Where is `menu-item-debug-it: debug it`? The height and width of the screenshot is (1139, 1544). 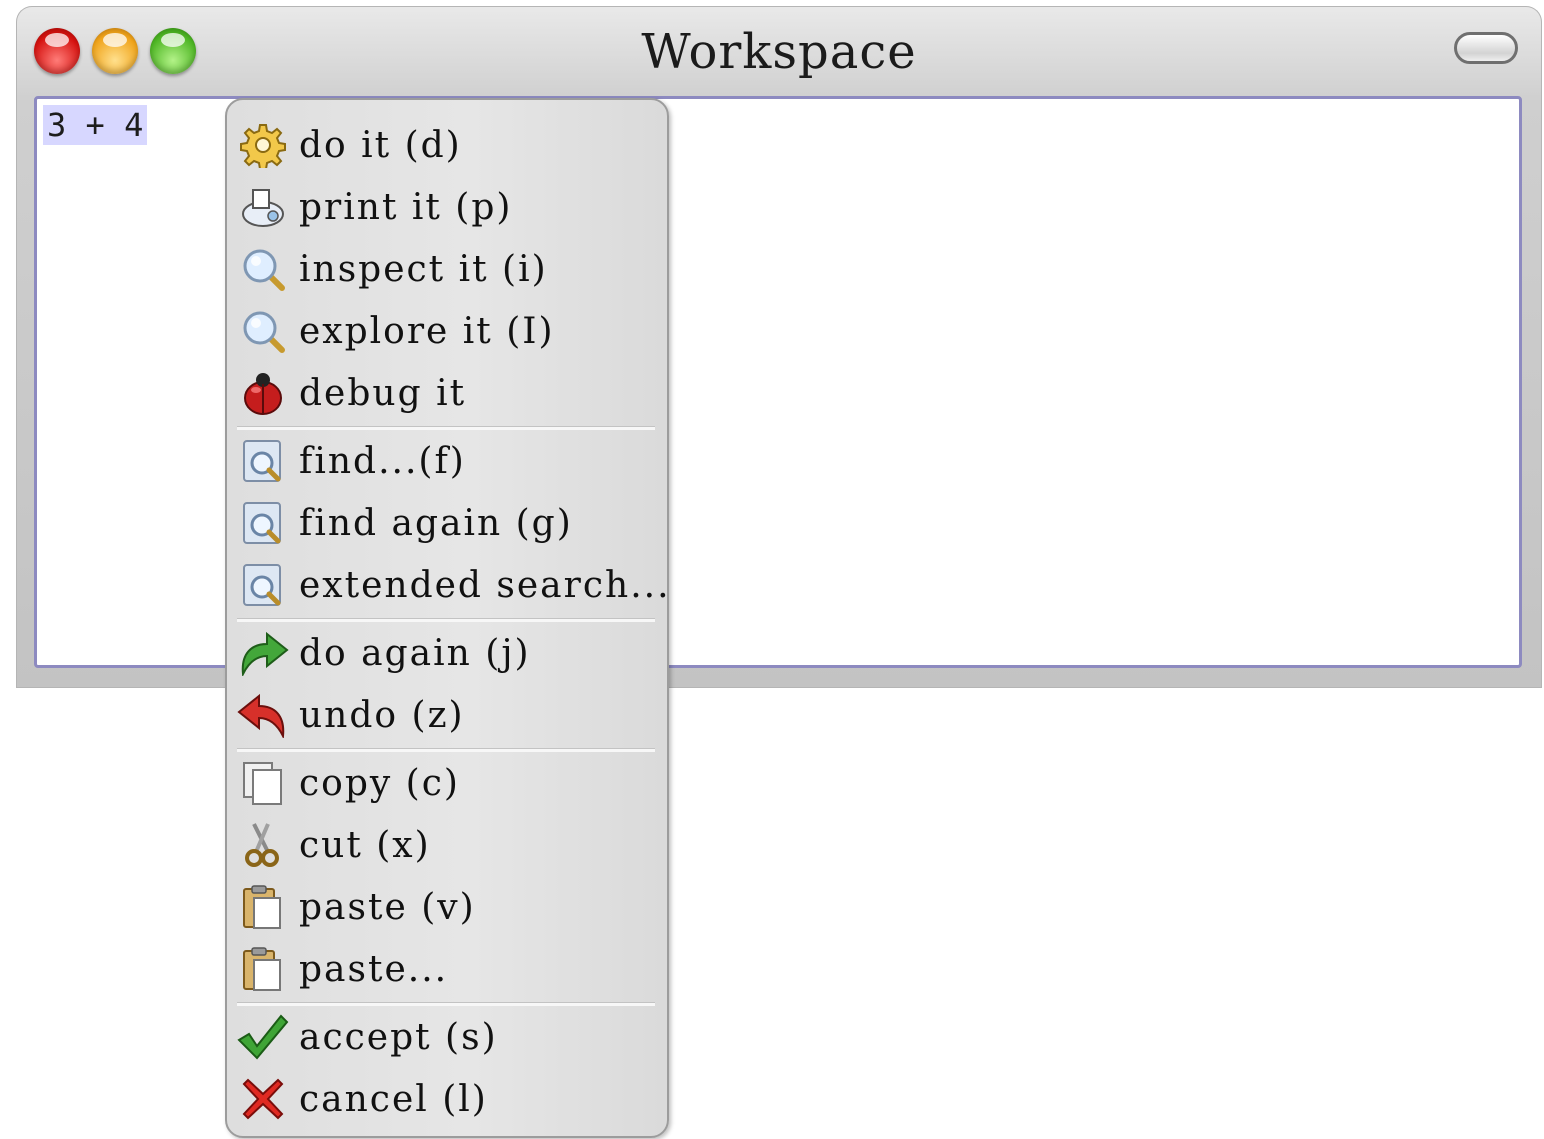
menu-item-debug-it: debug it is located at coordinates (446, 393).